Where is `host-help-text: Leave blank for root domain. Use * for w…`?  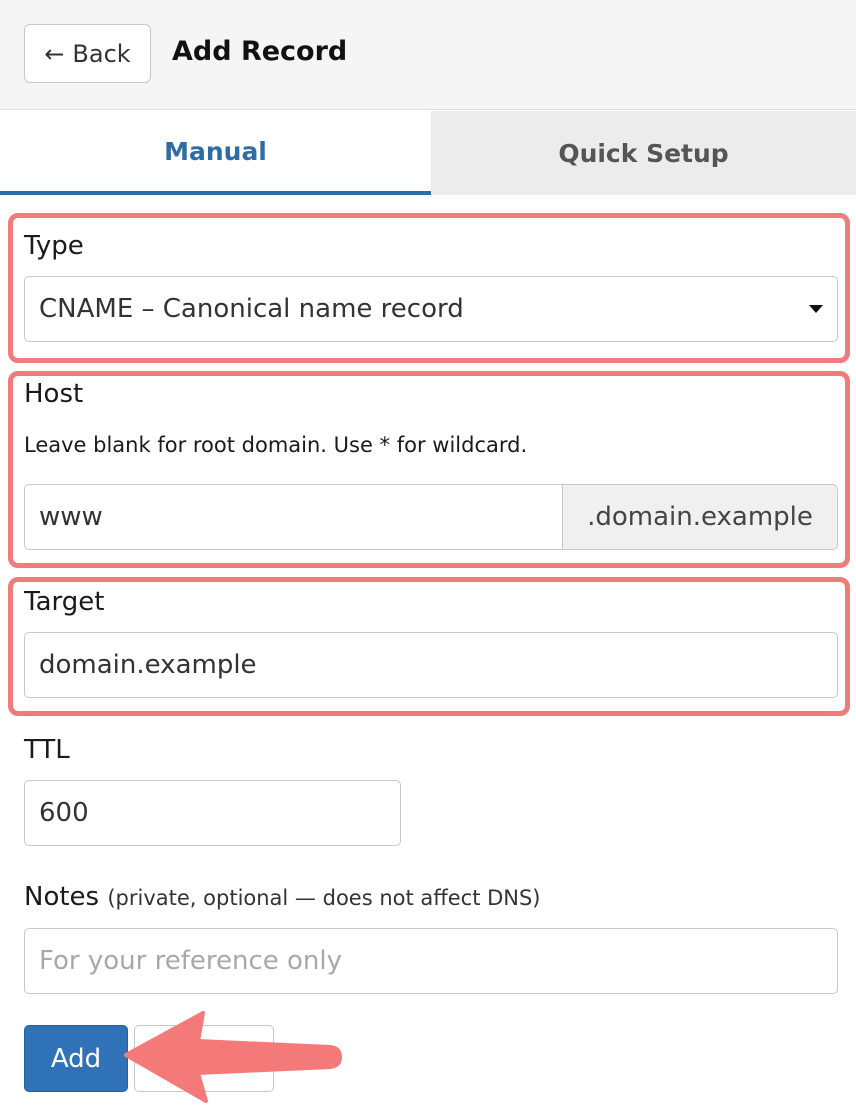 host-help-text: Leave blank for root domain. Use * for w… is located at coordinates (276, 445).